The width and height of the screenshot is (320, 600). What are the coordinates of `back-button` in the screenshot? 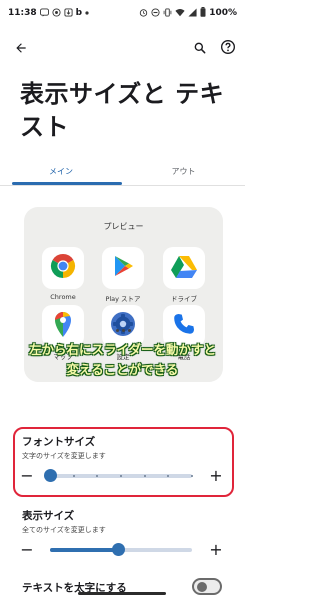 It's located at (21, 49).